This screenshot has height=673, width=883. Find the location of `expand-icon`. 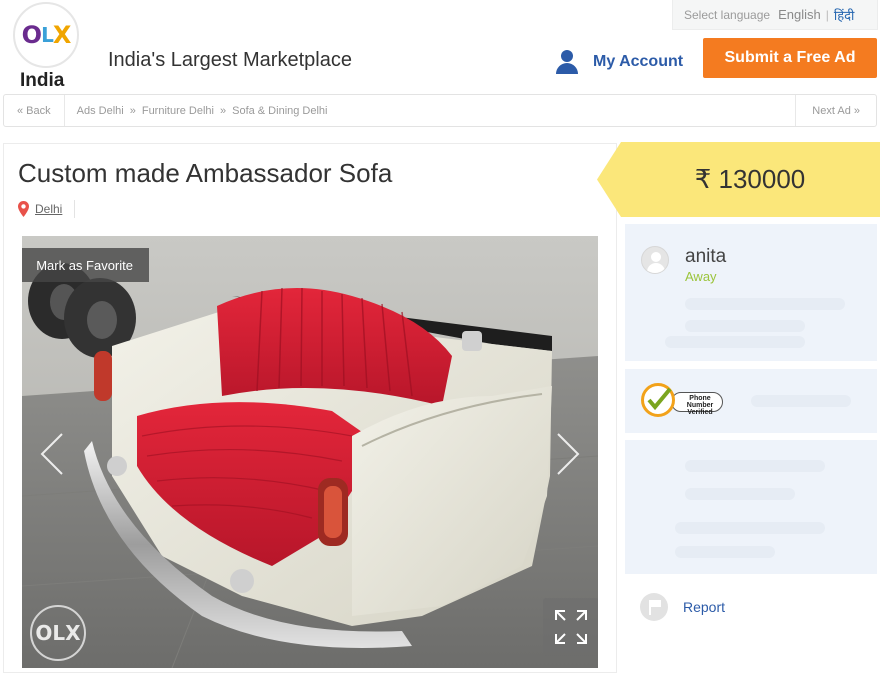

expand-icon is located at coordinates (571, 627).